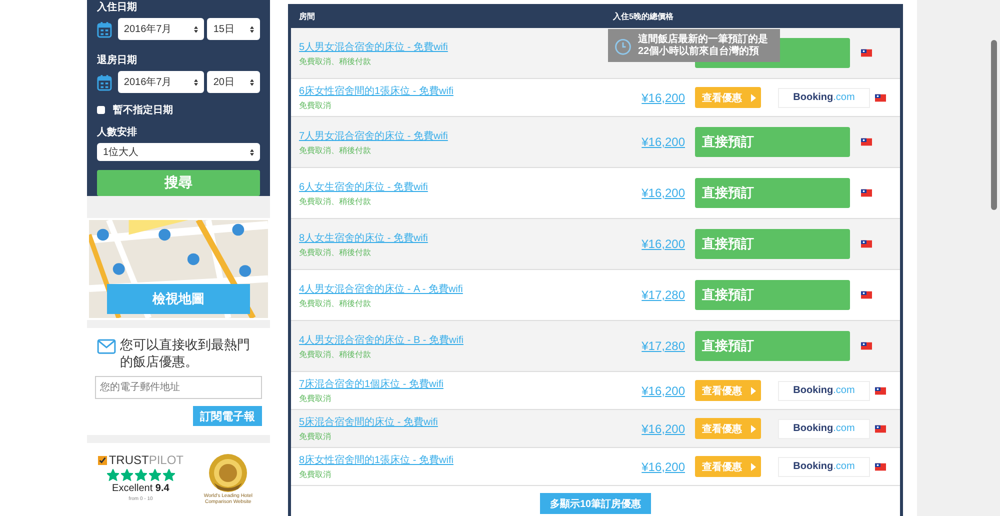 The width and height of the screenshot is (1000, 516). Describe the element at coordinates (117, 7) in the screenshot. I see `field-label: 入住日期` at that location.